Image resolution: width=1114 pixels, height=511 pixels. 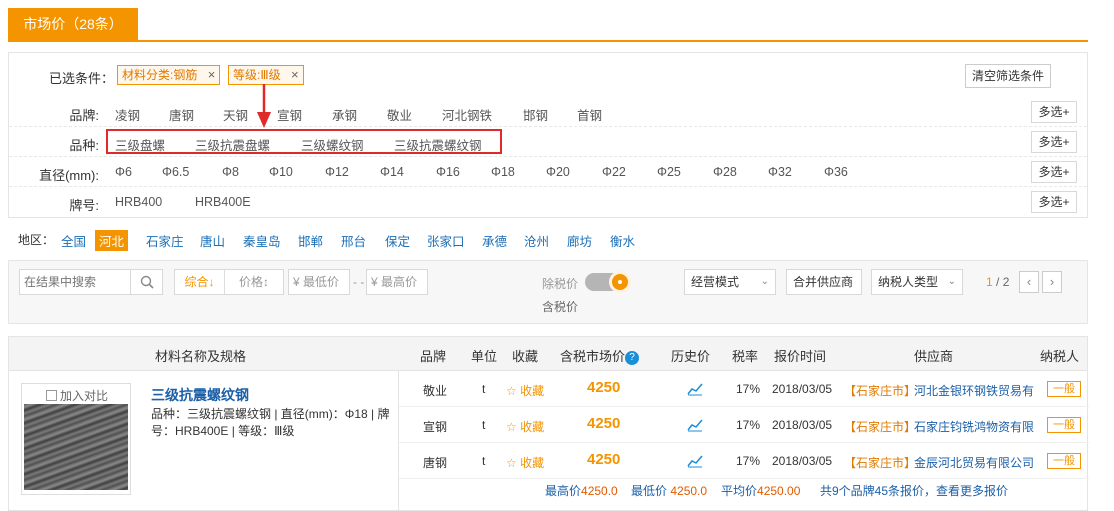 What do you see at coordinates (467, 114) in the screenshot?
I see `filter-option: 河北钢铁` at bounding box center [467, 114].